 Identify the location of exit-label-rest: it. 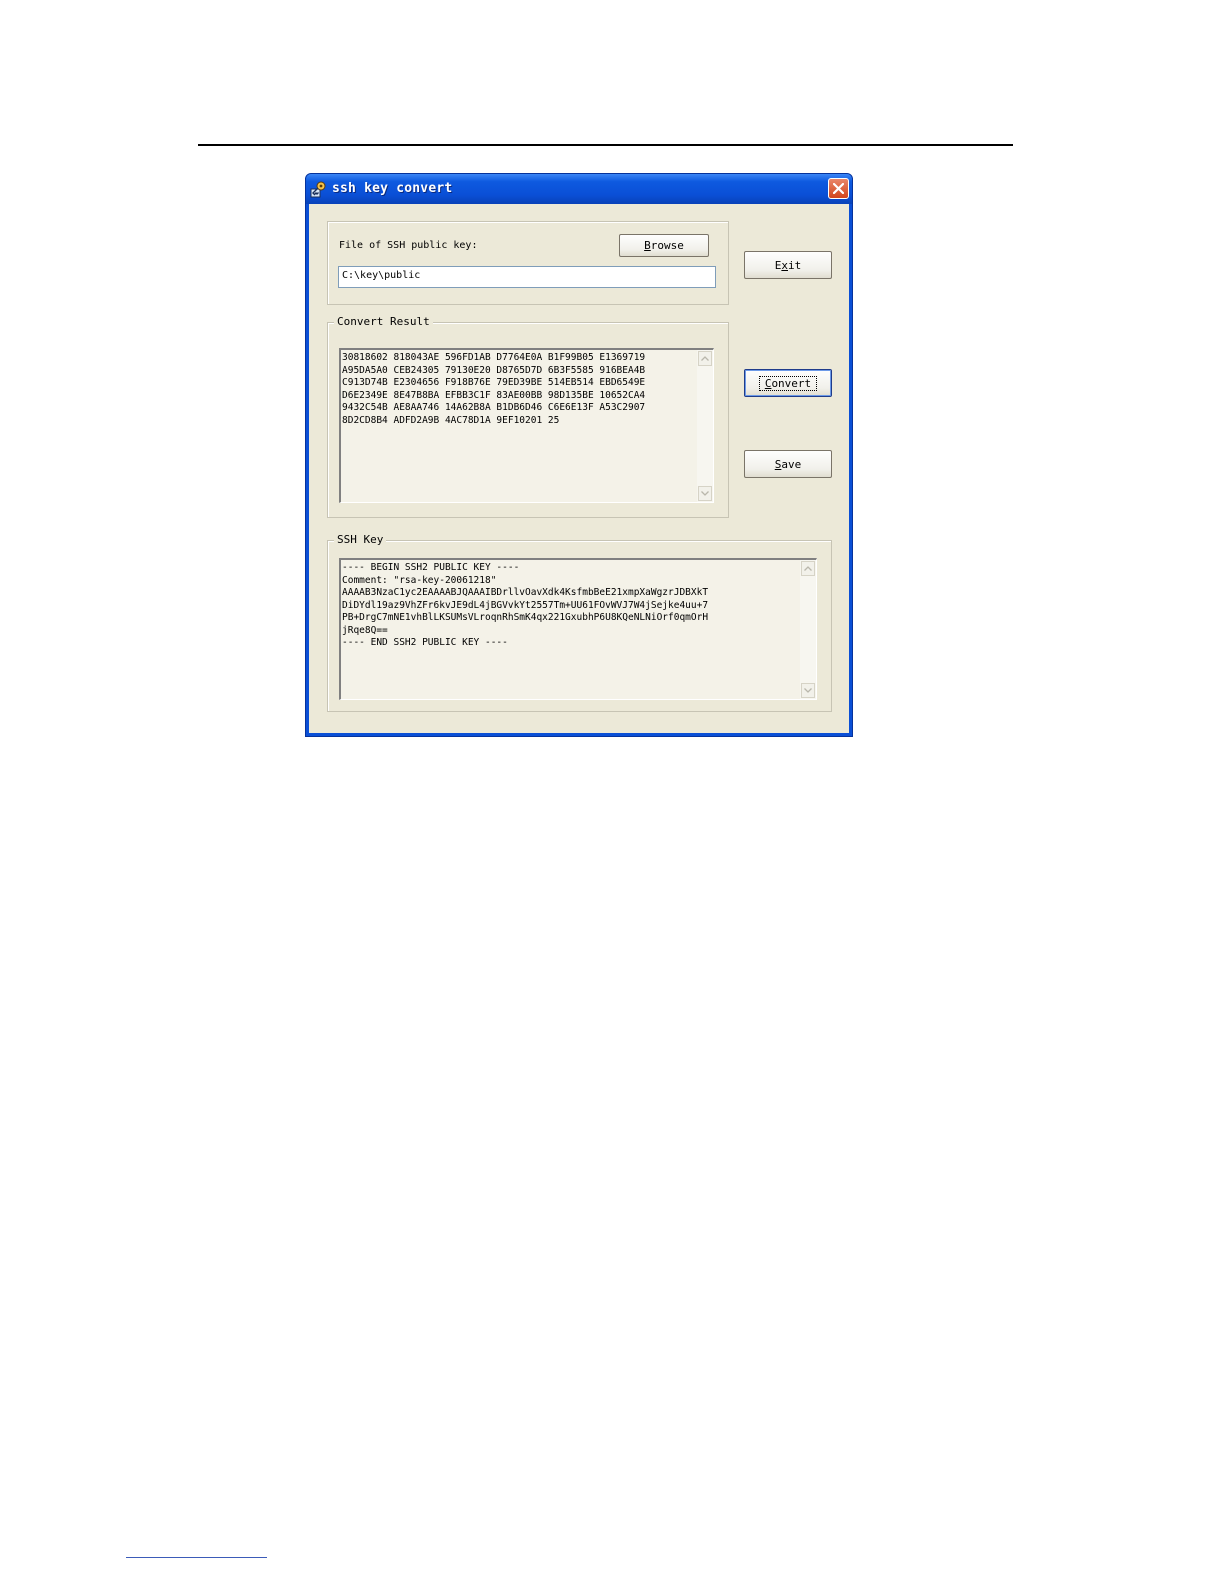
(795, 265).